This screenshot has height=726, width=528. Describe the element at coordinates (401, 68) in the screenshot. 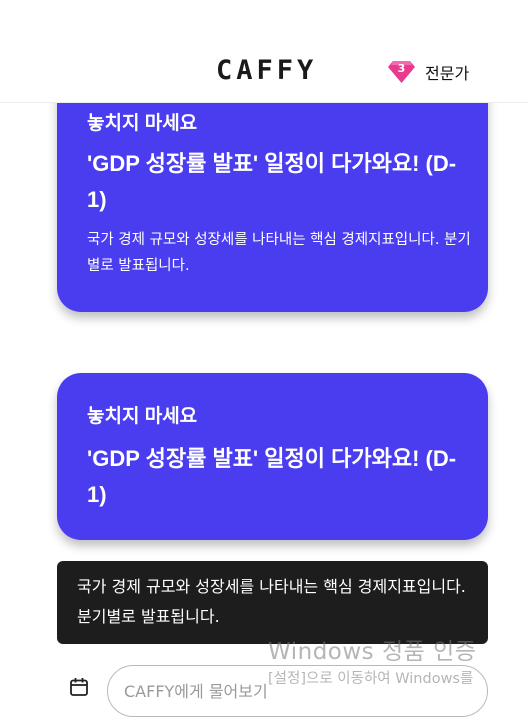

I see `level-number: 3` at that location.